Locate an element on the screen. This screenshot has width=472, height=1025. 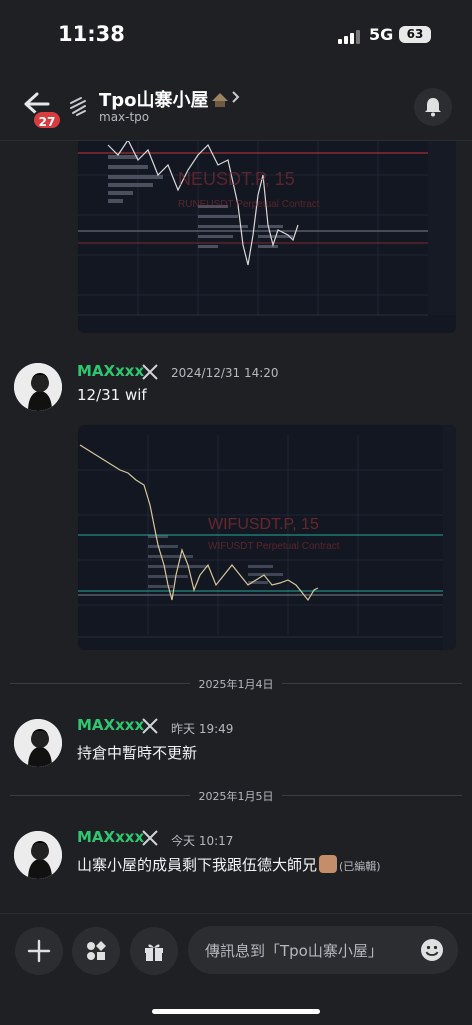
network-type: 5G is located at coordinates (381, 34).